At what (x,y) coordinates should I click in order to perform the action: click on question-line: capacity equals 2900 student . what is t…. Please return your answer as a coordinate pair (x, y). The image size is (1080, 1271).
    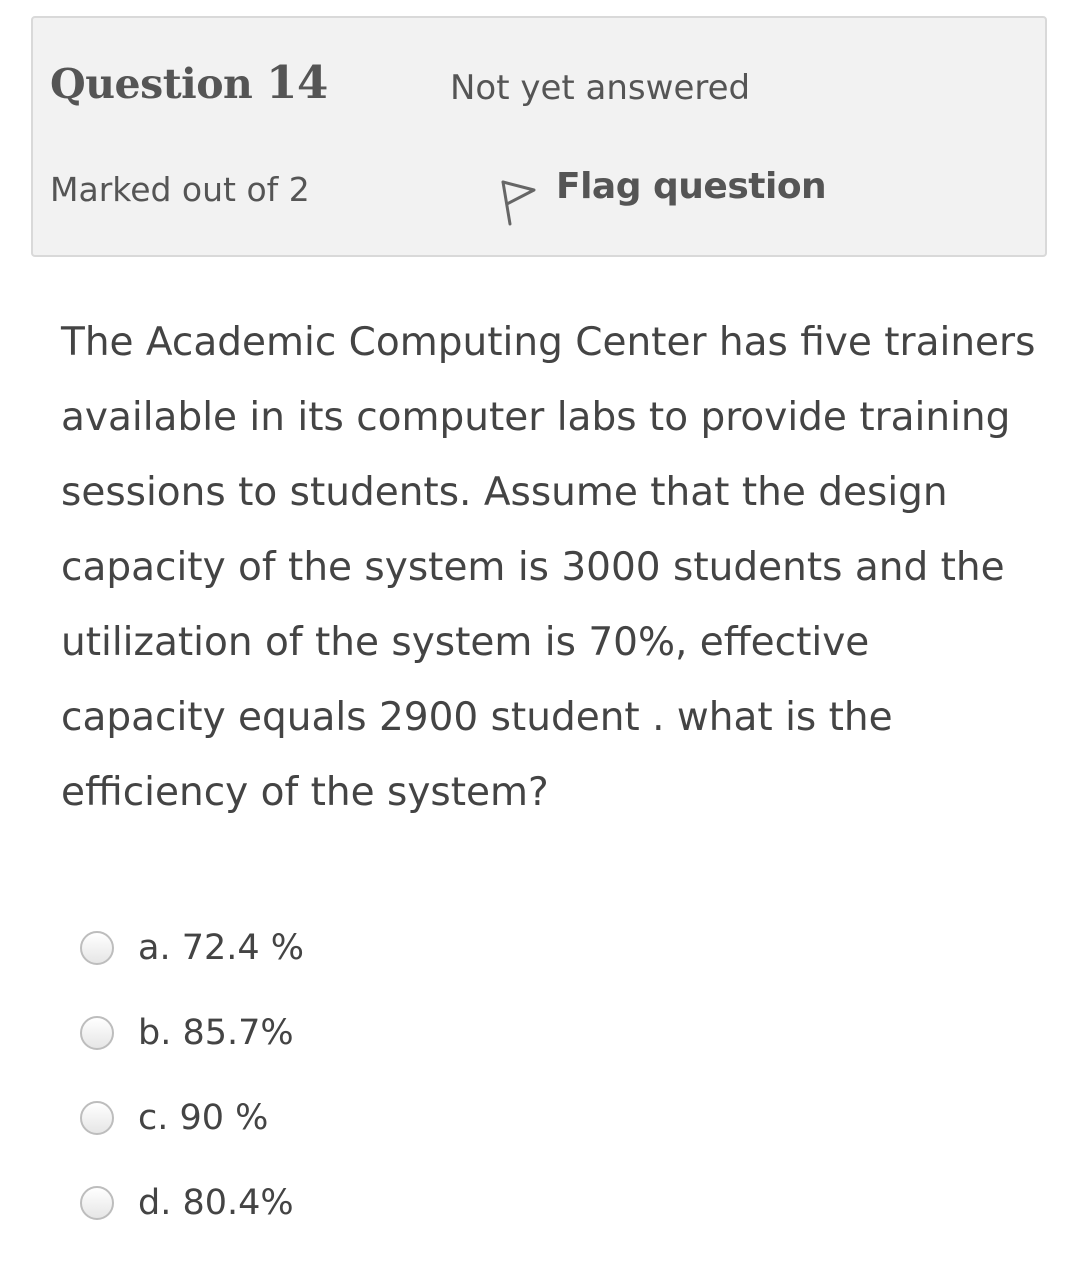
    Looking at the image, I should click on (477, 717).